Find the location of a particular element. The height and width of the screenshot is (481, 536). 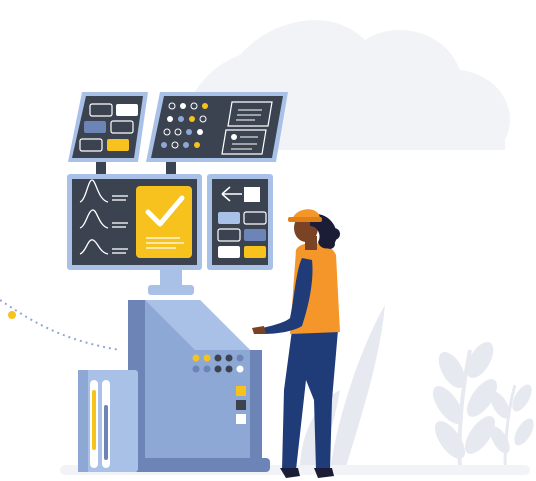

control-console is located at coordinates (199, 386).